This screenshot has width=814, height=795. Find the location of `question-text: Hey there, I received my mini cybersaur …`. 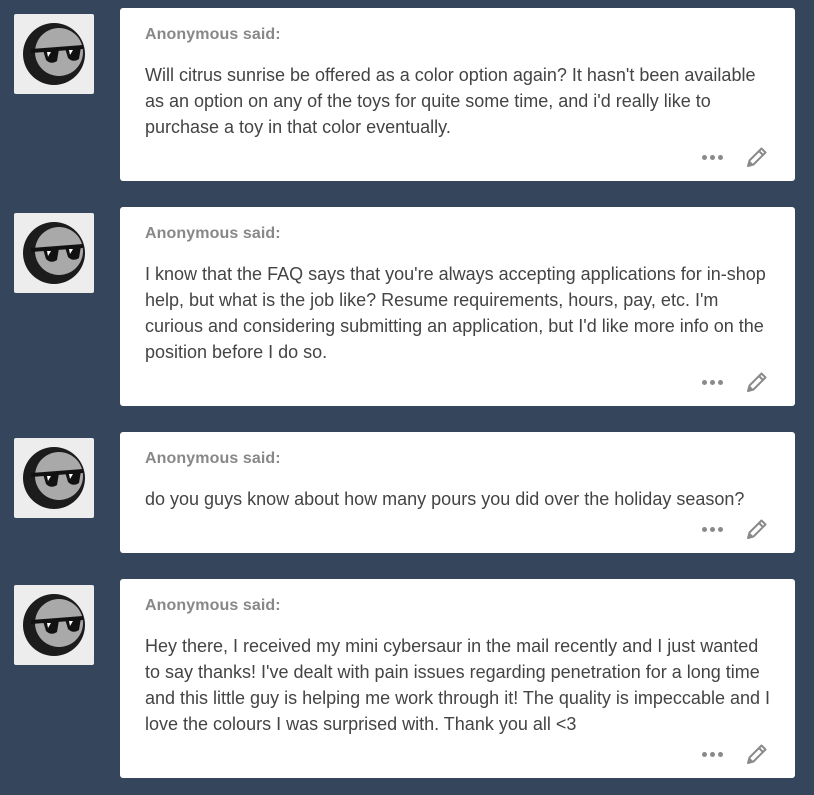

question-text: Hey there, I received my mini cybersaur … is located at coordinates (457, 685).